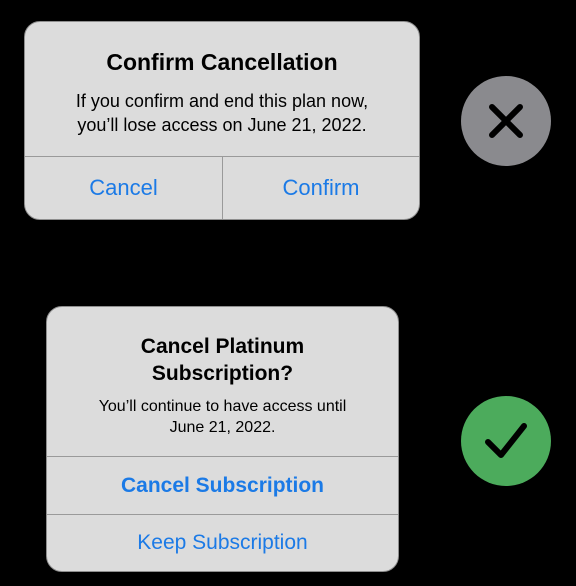  Describe the element at coordinates (222, 125) in the screenshot. I see `alert-message-line: you’ll lose access on June 21, 2022.` at that location.